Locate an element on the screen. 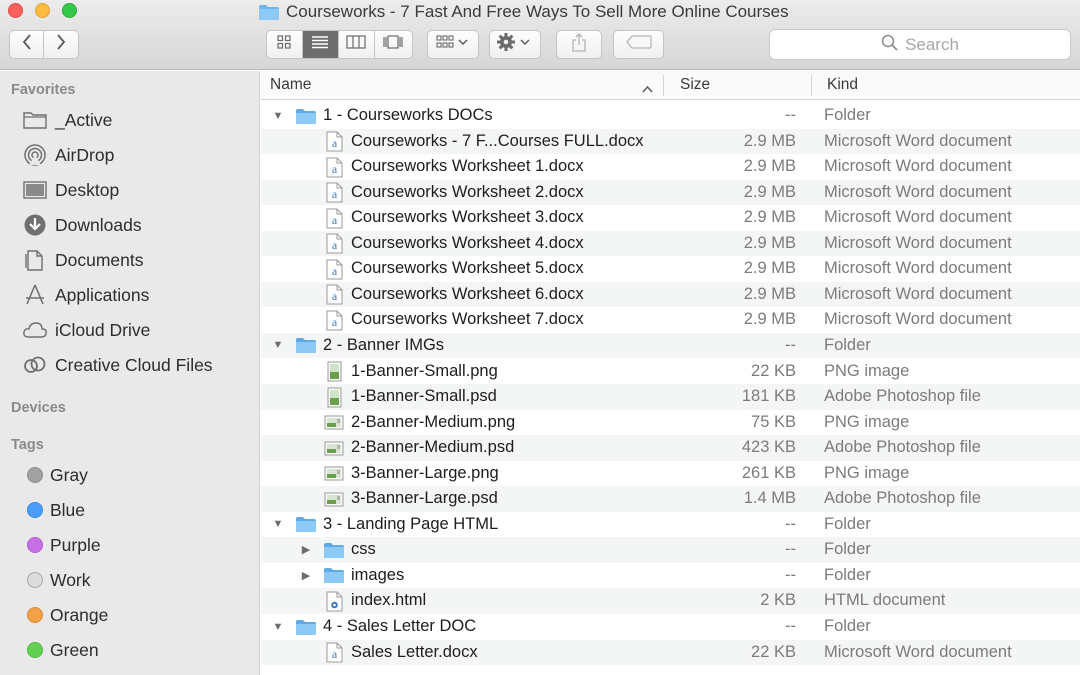 This screenshot has height=675, width=1080. sidebar-tag-gray: Gray is located at coordinates (54, 475).